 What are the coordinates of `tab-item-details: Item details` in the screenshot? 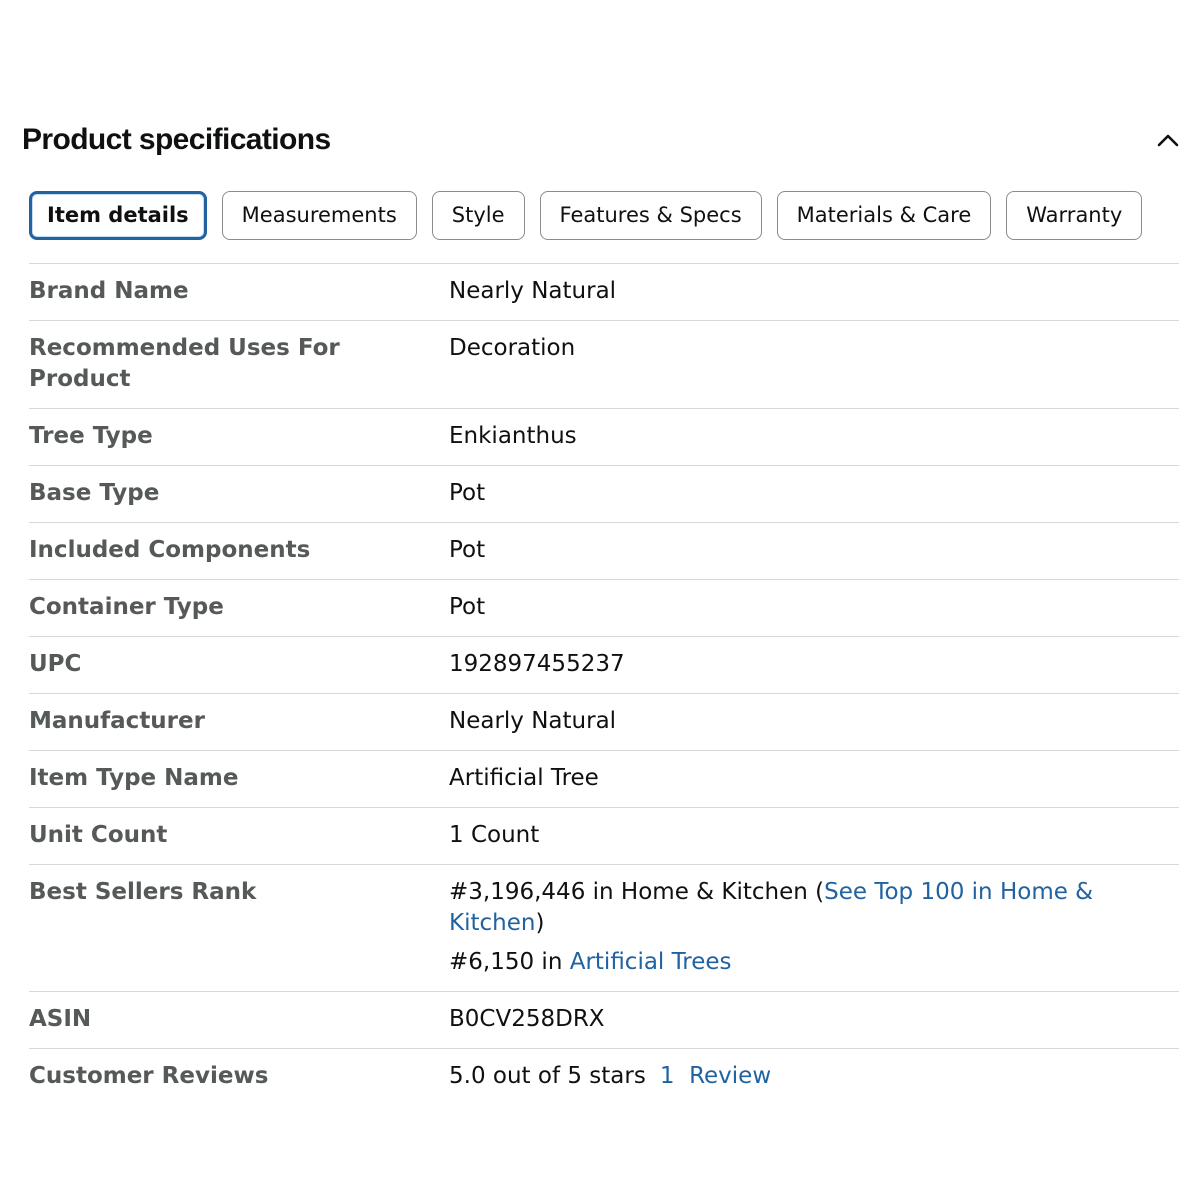 It's located at (118, 215).